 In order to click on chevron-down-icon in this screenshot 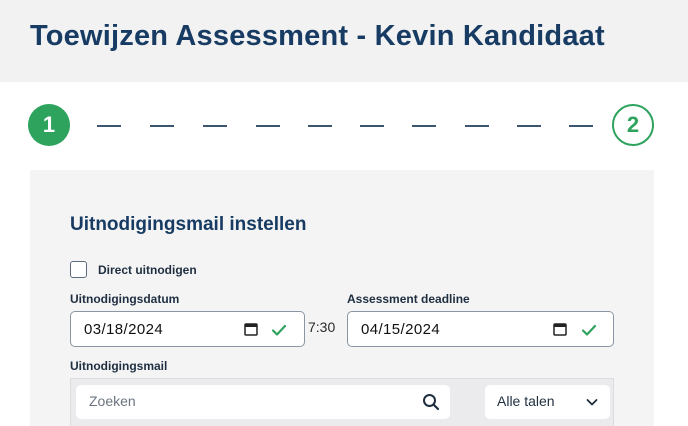, I will do `click(592, 402)`.